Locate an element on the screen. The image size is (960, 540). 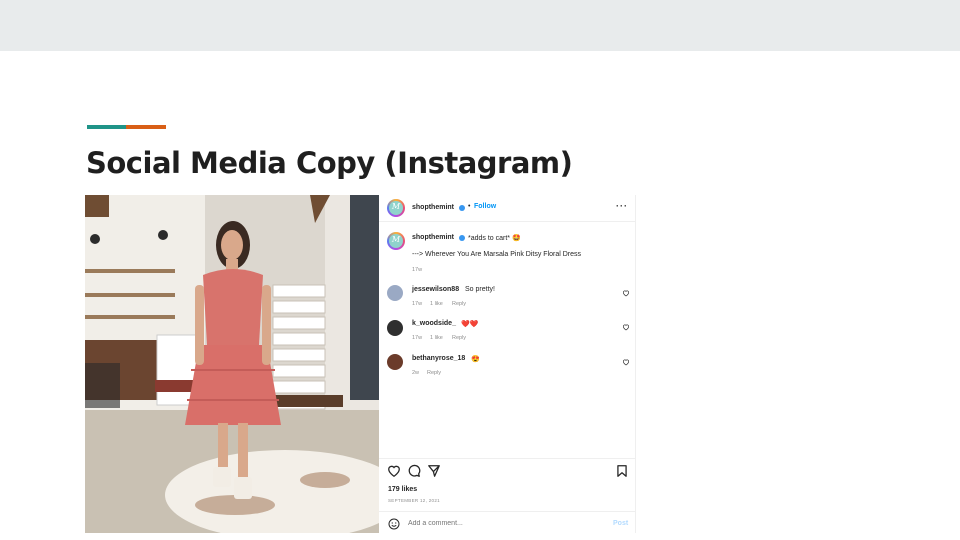
comment-text: So pretty! is located at coordinates (480, 289).